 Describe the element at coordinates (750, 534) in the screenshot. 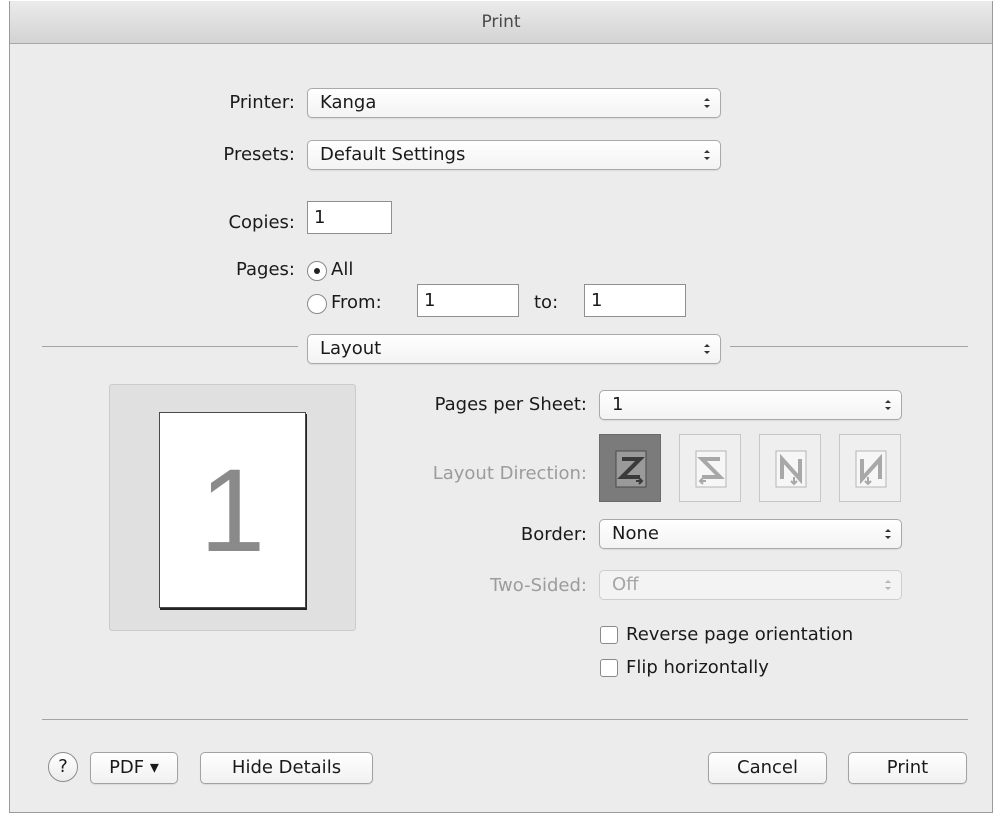

I see `border-popup: None` at that location.